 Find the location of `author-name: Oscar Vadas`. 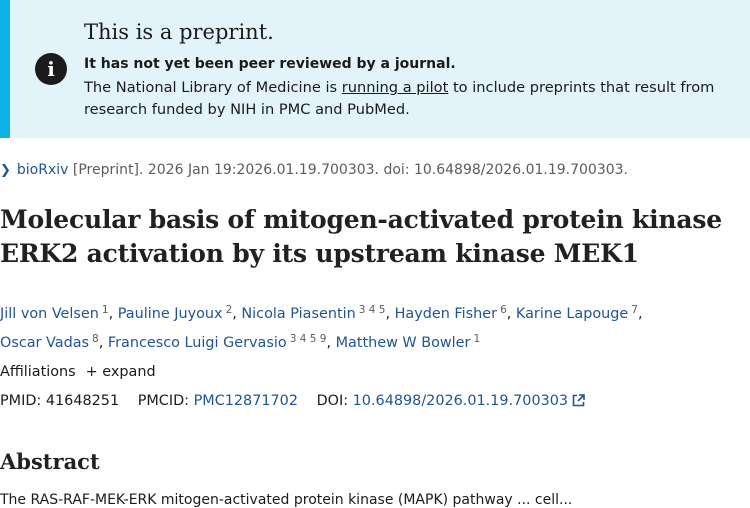

author-name: Oscar Vadas is located at coordinates (44, 343).